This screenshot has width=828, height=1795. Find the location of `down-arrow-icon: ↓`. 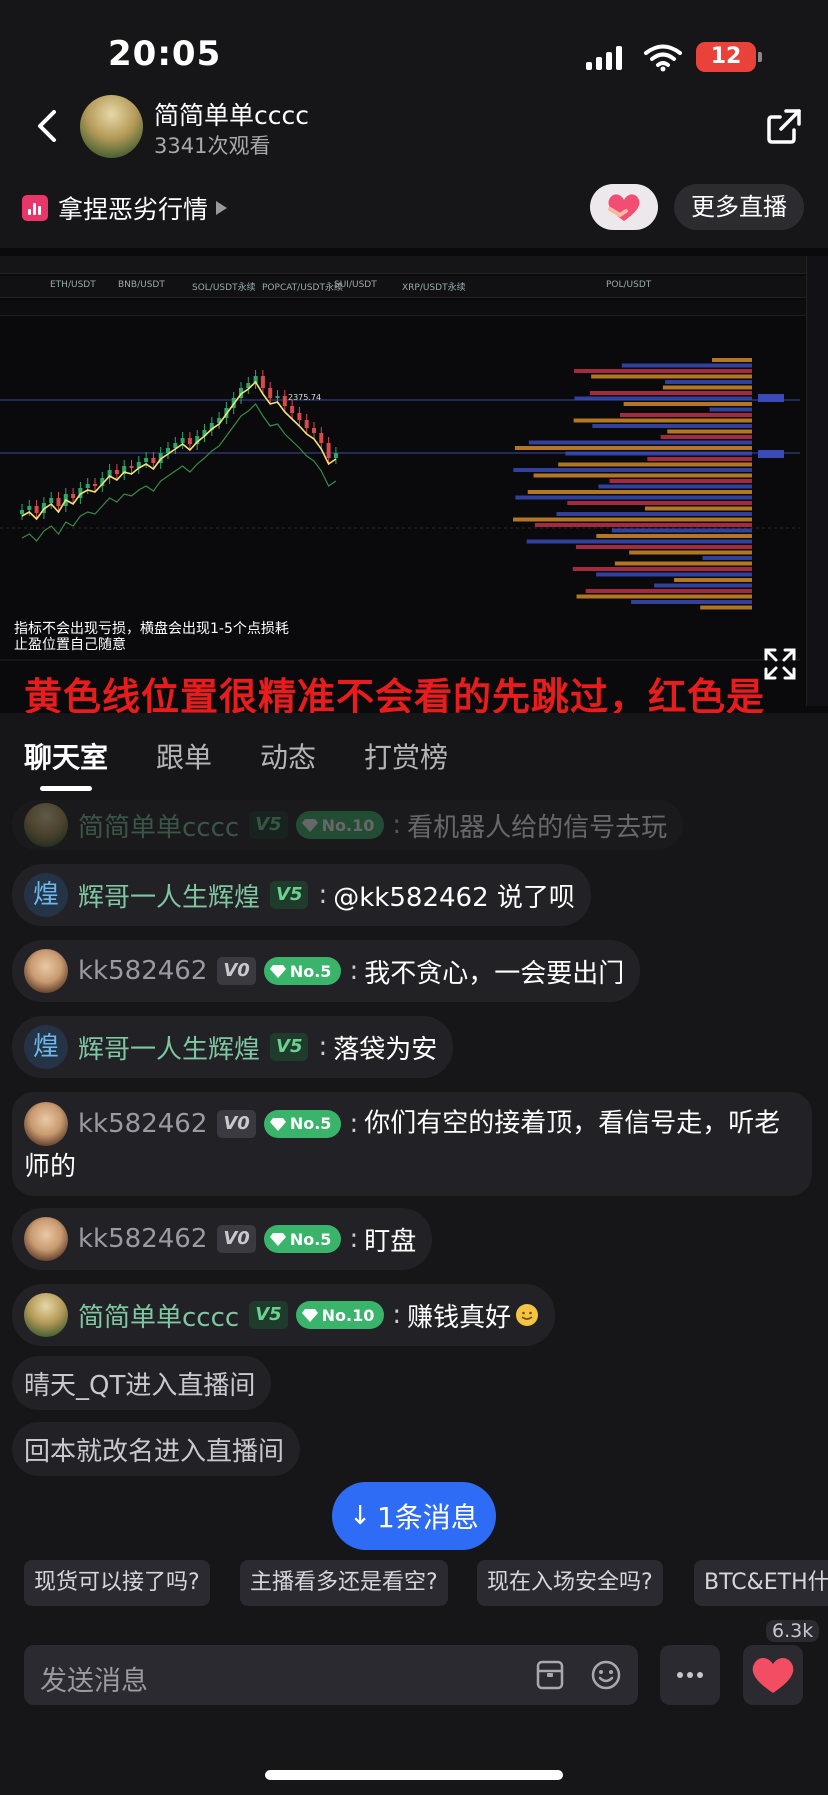

down-arrow-icon: ↓ is located at coordinates (360, 1516).